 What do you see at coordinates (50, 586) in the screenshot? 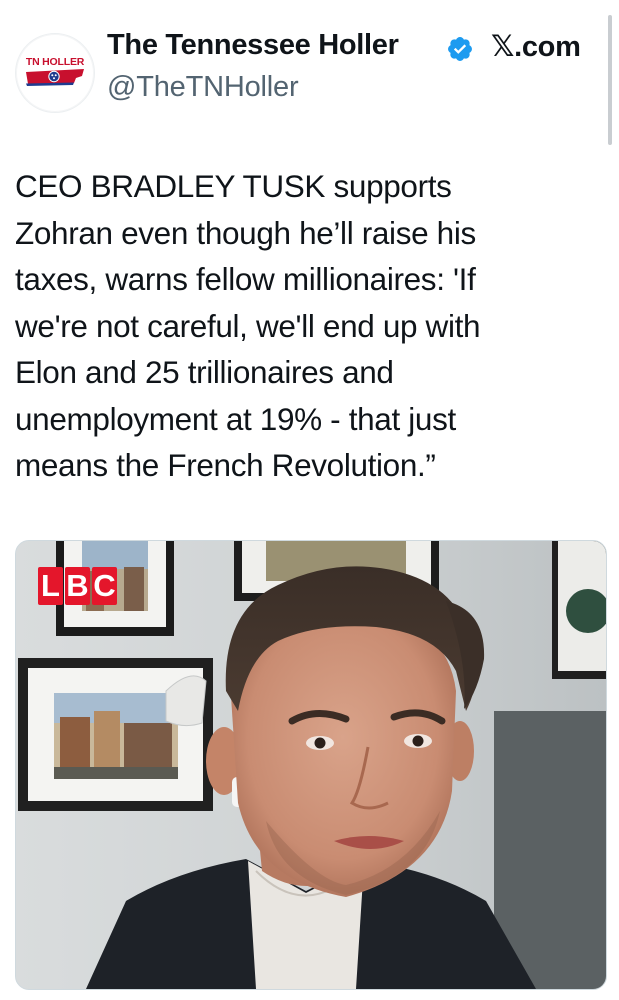
I see `lbc-logo-letter: L` at bounding box center [50, 586].